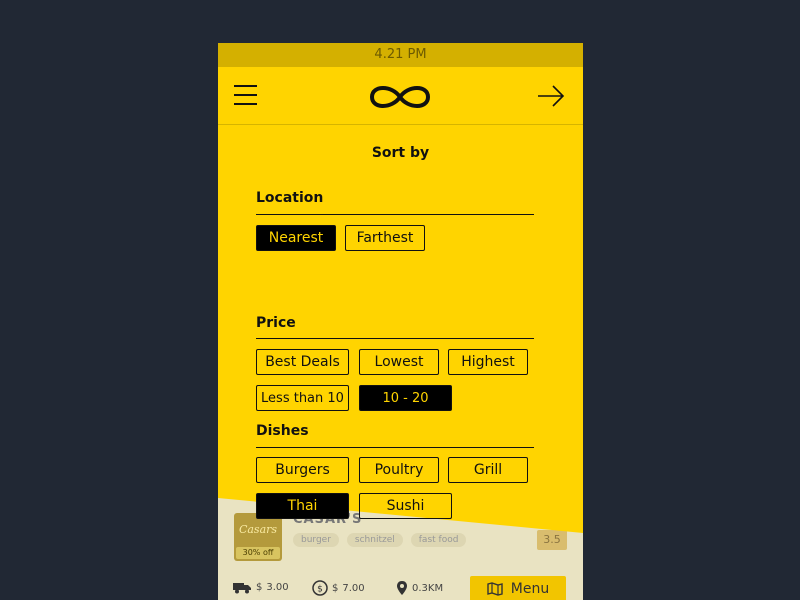  I want to click on chip-poultry: Poultry, so click(399, 470).